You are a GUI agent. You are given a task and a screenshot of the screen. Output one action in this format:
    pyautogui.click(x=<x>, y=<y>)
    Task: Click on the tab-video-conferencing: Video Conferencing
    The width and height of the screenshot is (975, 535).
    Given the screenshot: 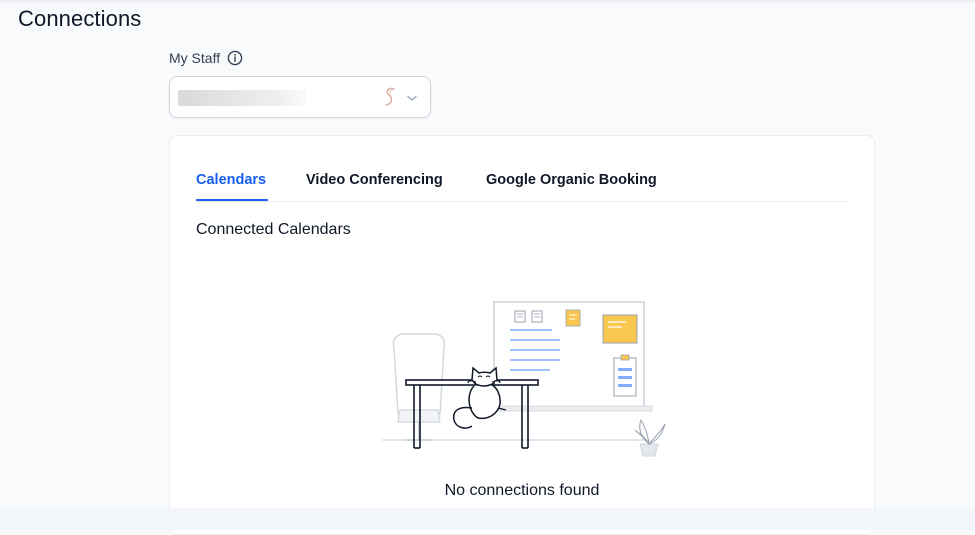 What is the action you would take?
    pyautogui.click(x=374, y=180)
    